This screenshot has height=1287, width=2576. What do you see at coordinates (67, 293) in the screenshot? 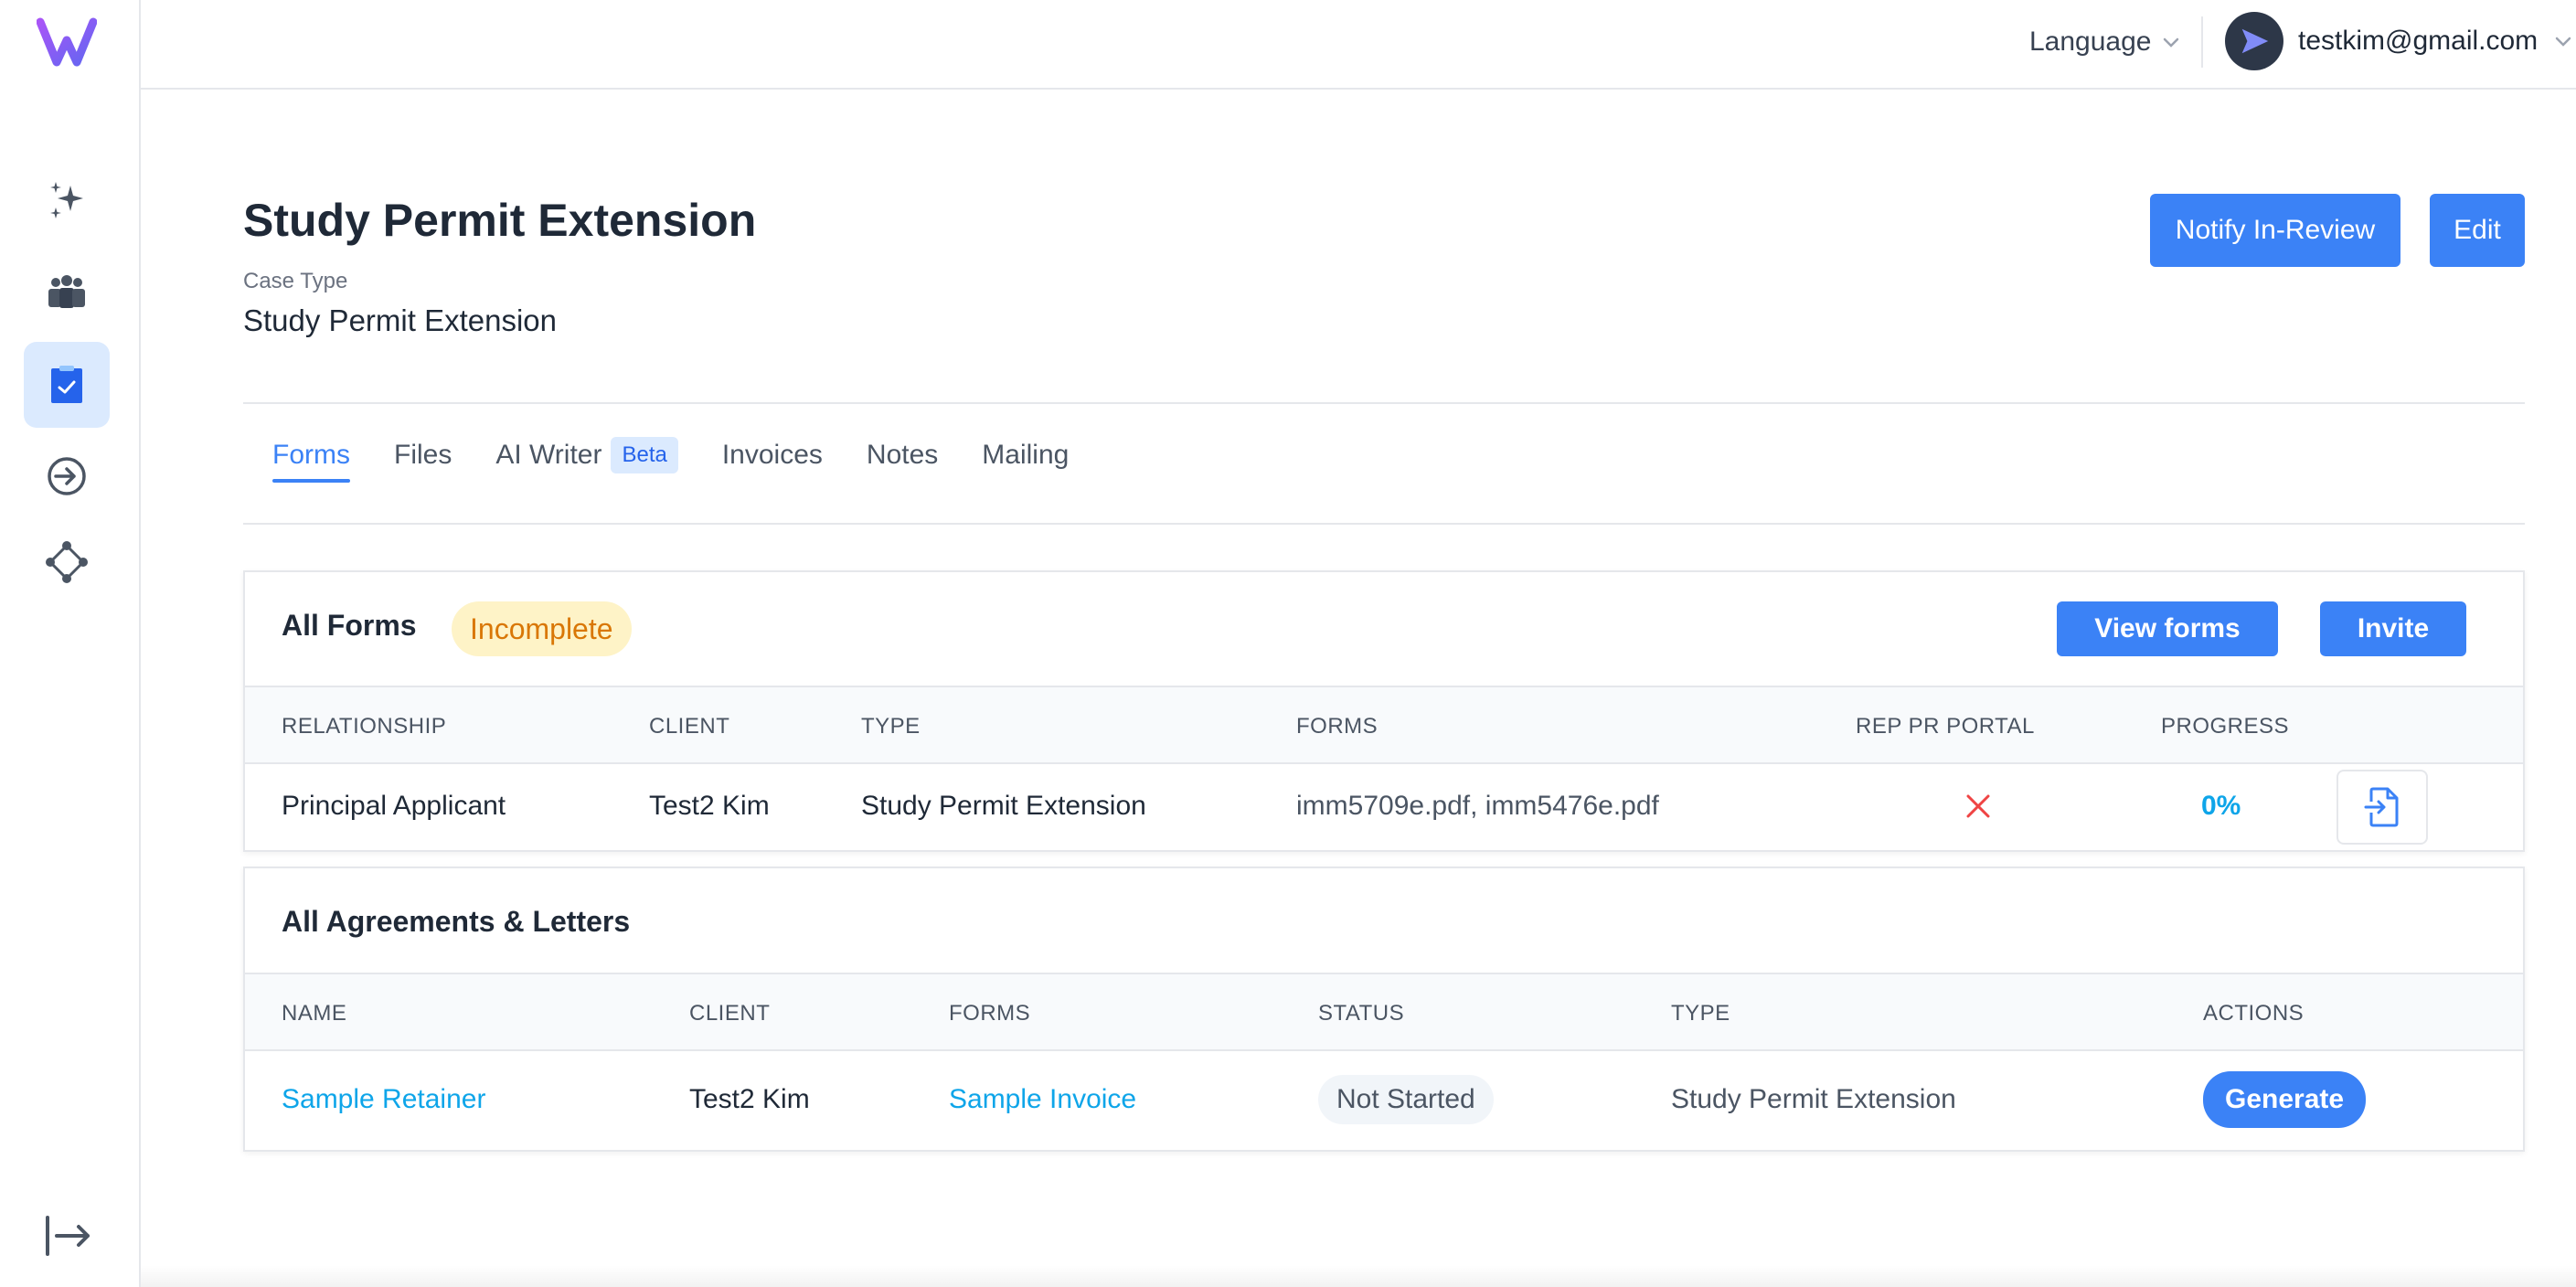
I see `users-group-icon` at bounding box center [67, 293].